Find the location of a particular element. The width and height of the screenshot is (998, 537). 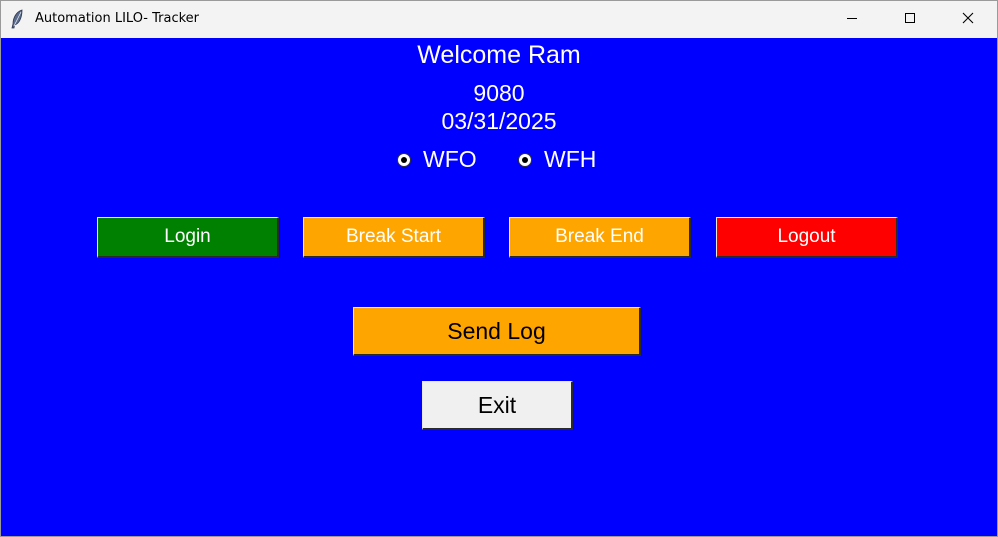

maximize-button is located at coordinates (910, 19).